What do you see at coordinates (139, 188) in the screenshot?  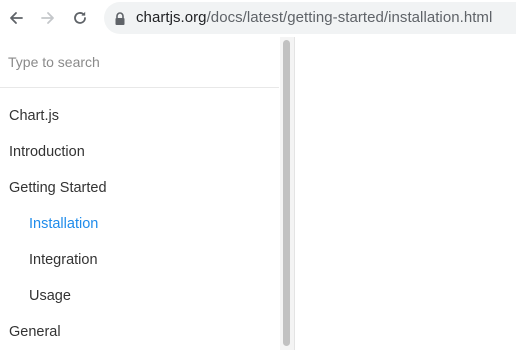 I see `sidebar-item-getting-started: Getting Started` at bounding box center [139, 188].